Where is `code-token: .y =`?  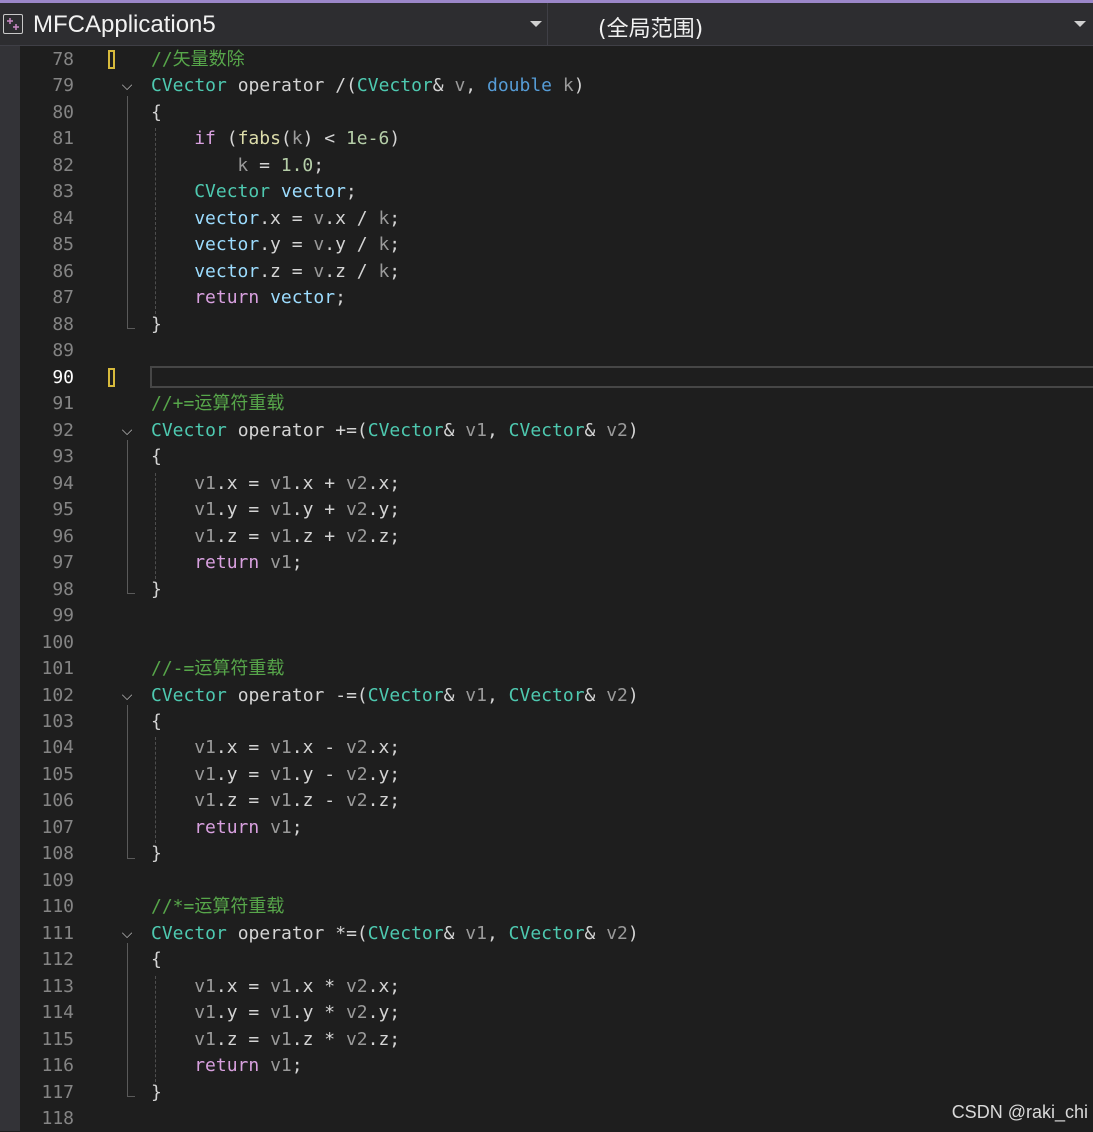
code-token: .y = is located at coordinates (243, 510).